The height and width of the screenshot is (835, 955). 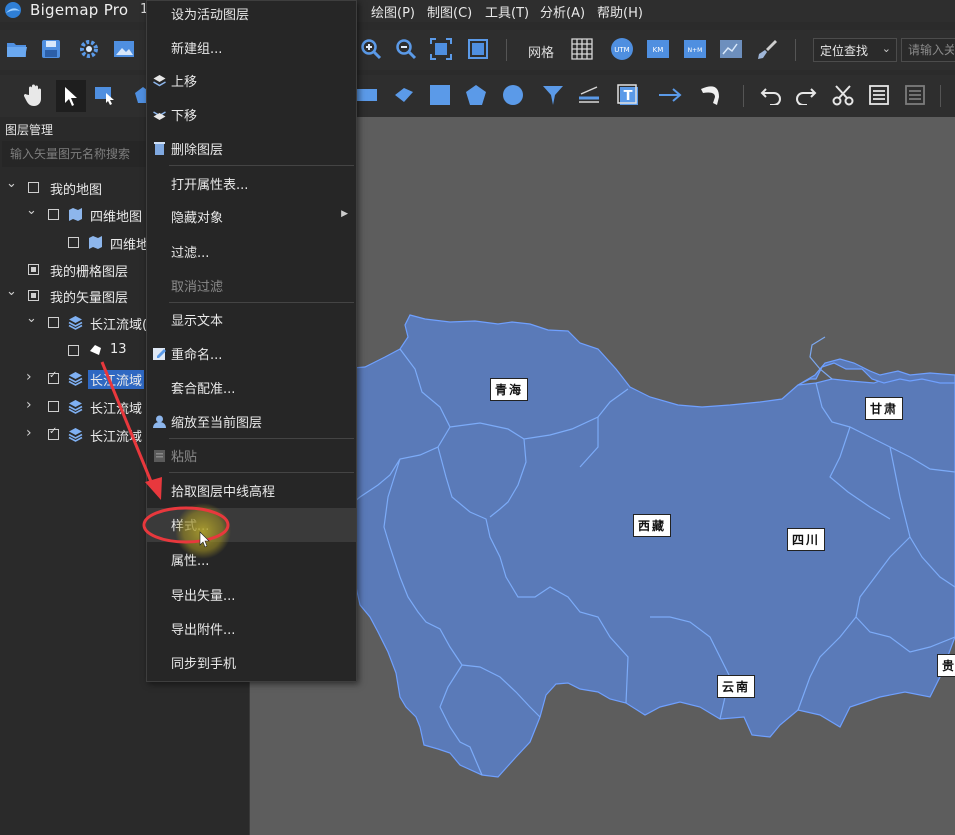 What do you see at coordinates (251, 149) in the screenshot?
I see `context-menu-item: 删除图层` at bounding box center [251, 149].